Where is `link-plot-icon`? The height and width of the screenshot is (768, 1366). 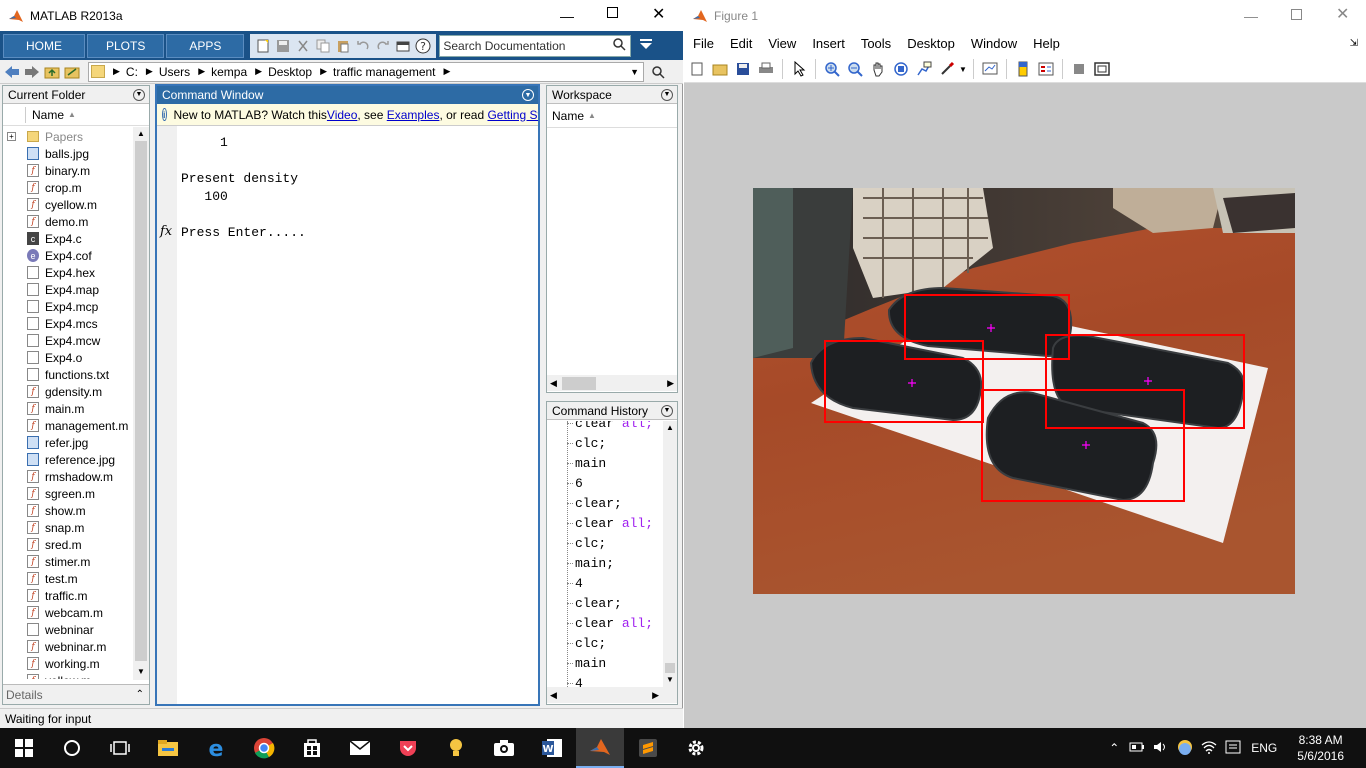
link-plot-icon is located at coordinates (990, 69).